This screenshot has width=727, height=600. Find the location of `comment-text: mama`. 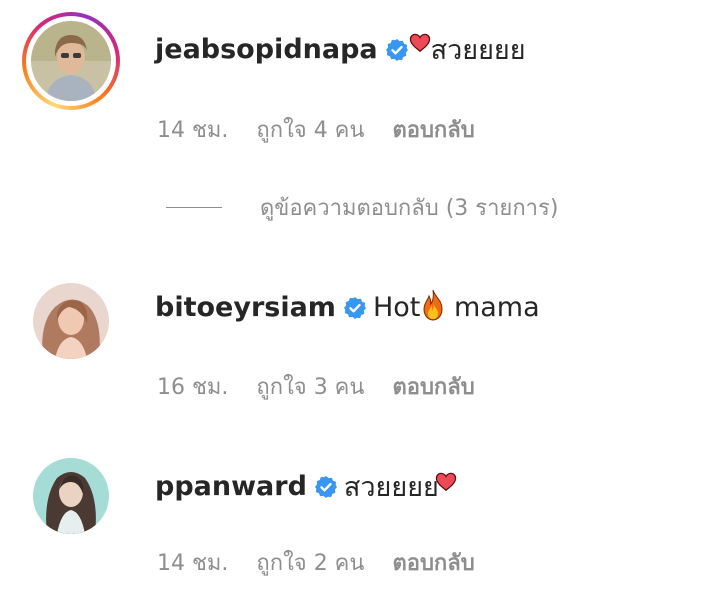

comment-text: mama is located at coordinates (492, 307).